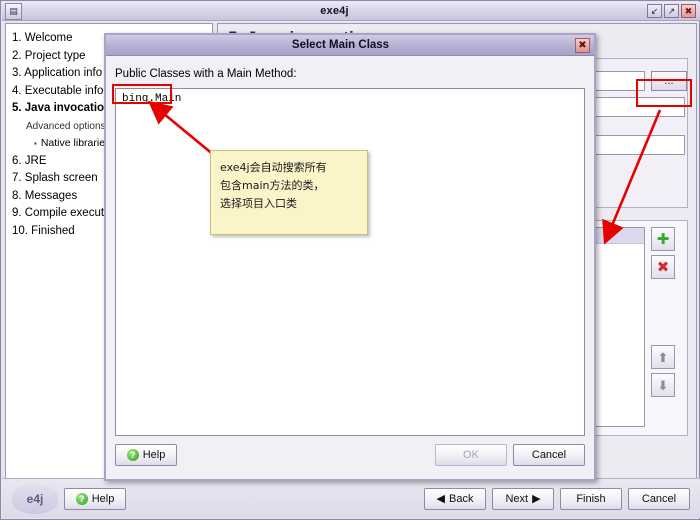 Image resolution: width=700 pixels, height=520 pixels. I want to click on class-list-label: Public Classes with a Main Method:, so click(206, 74).